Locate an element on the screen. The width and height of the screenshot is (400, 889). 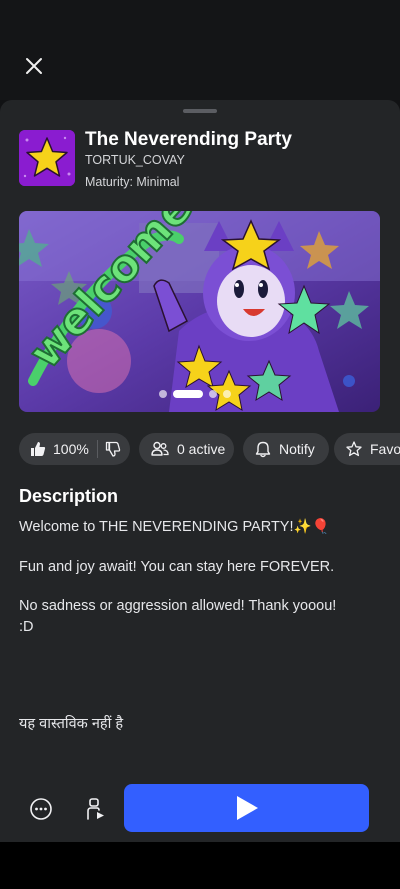
notify-chip: Notify is located at coordinates (286, 449).